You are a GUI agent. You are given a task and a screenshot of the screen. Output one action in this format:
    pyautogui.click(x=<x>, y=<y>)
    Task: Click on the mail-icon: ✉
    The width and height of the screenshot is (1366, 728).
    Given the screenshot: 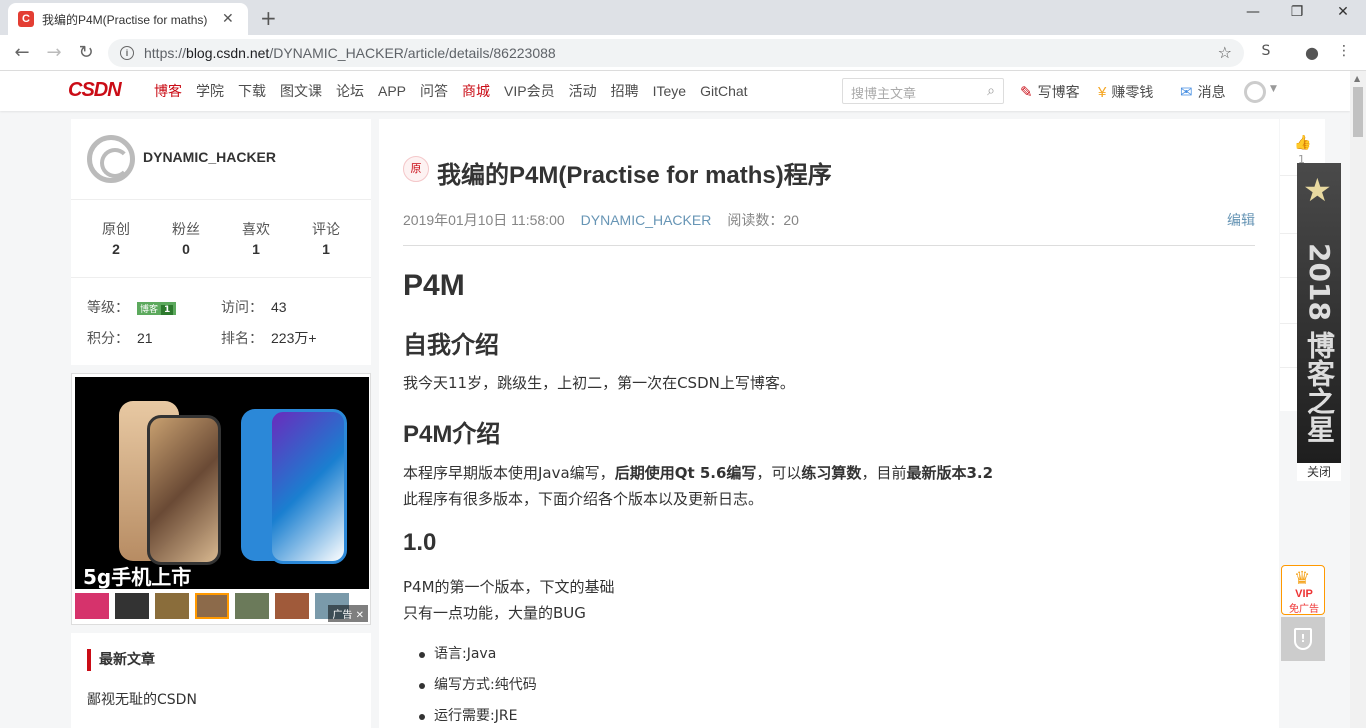 What is the action you would take?
    pyautogui.click(x=1186, y=92)
    